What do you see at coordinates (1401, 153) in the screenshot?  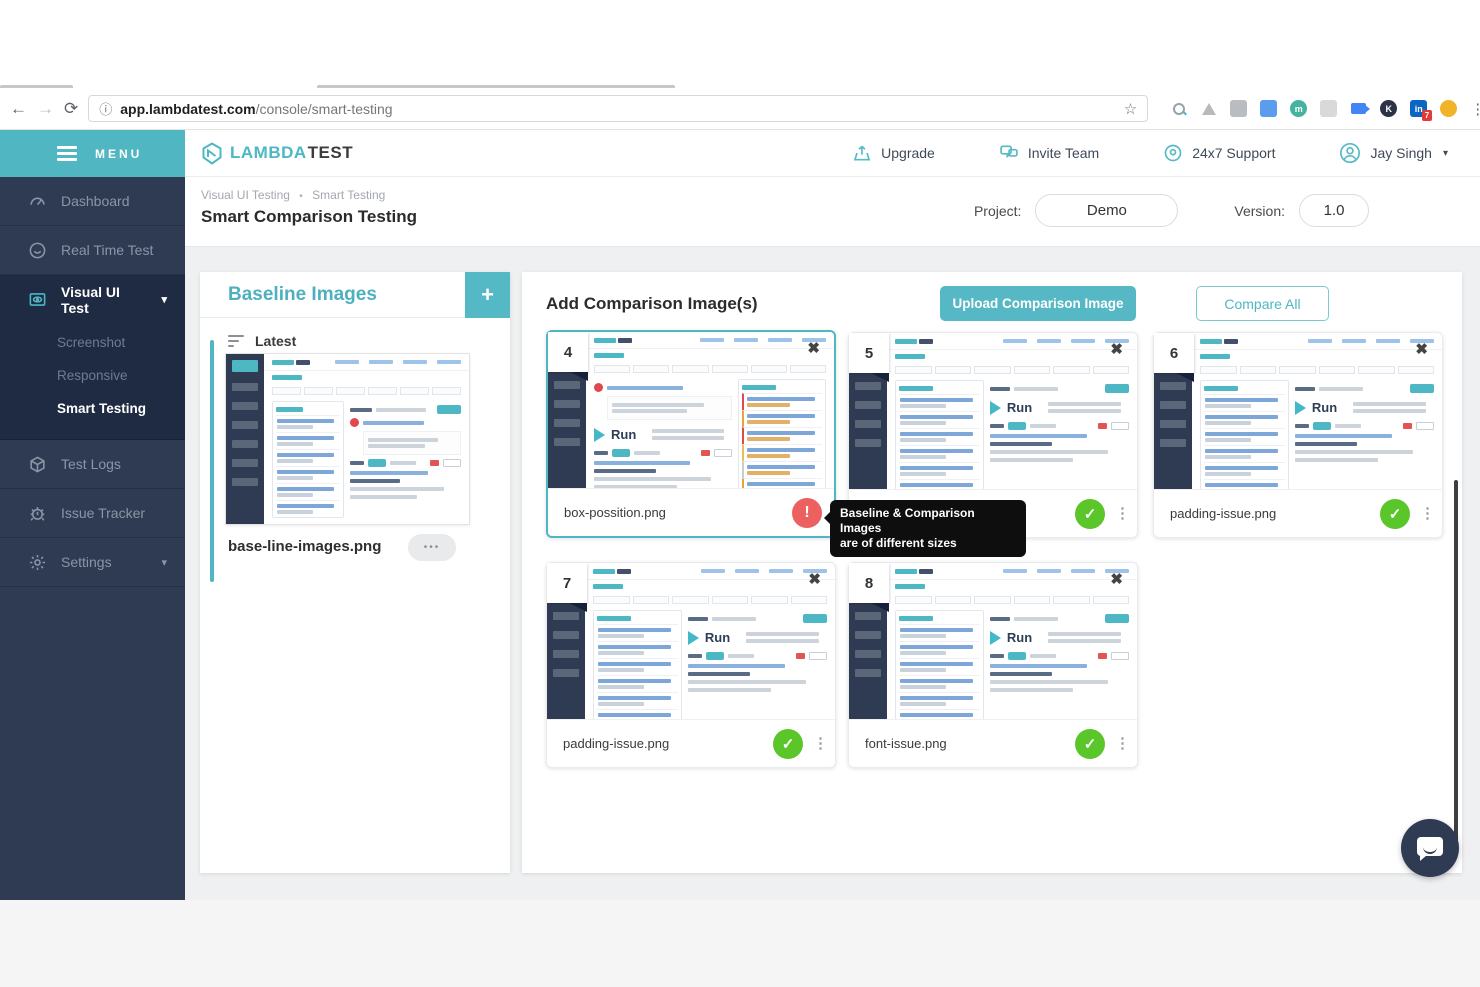 I see `username-label: Jay Singh` at bounding box center [1401, 153].